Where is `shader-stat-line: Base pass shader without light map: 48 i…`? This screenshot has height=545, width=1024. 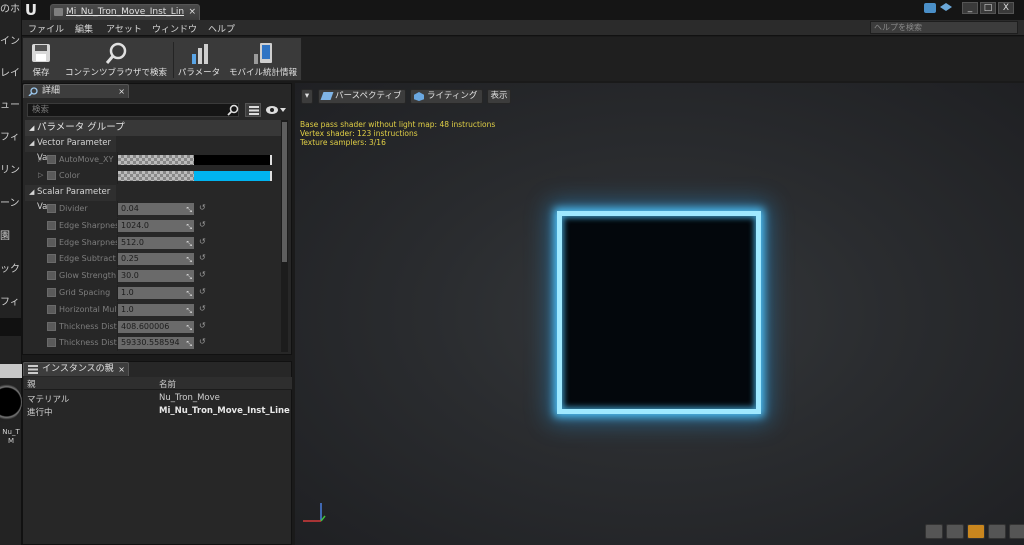 shader-stat-line: Base pass shader without light map: 48 i… is located at coordinates (398, 124).